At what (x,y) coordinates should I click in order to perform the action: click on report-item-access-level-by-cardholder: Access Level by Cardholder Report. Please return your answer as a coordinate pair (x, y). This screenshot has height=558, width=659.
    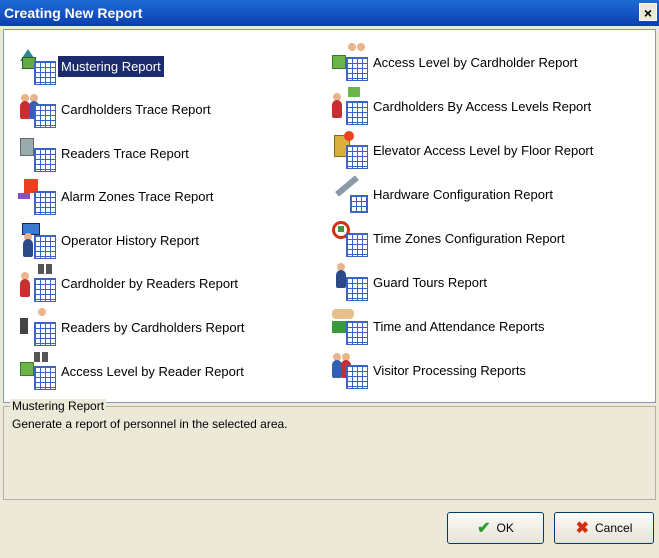
    Looking at the image, I should click on (455, 62).